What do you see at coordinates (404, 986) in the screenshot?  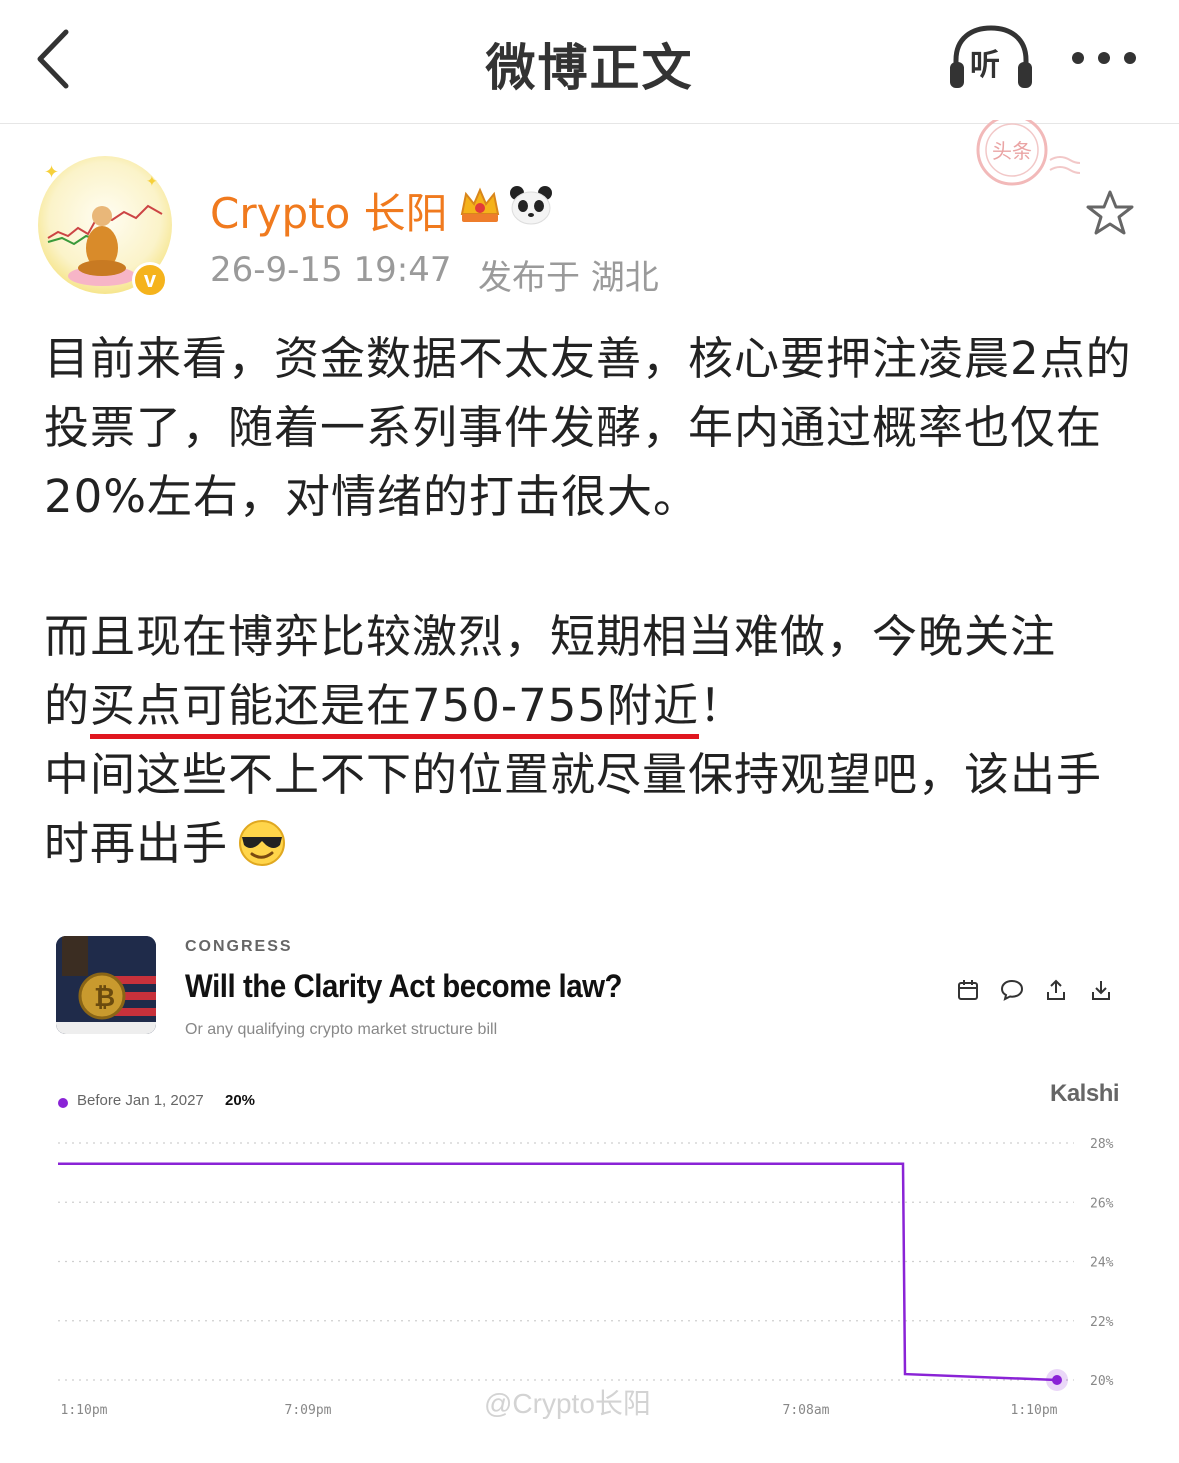 I see `market-title: Will the Clarity Act become law?` at bounding box center [404, 986].